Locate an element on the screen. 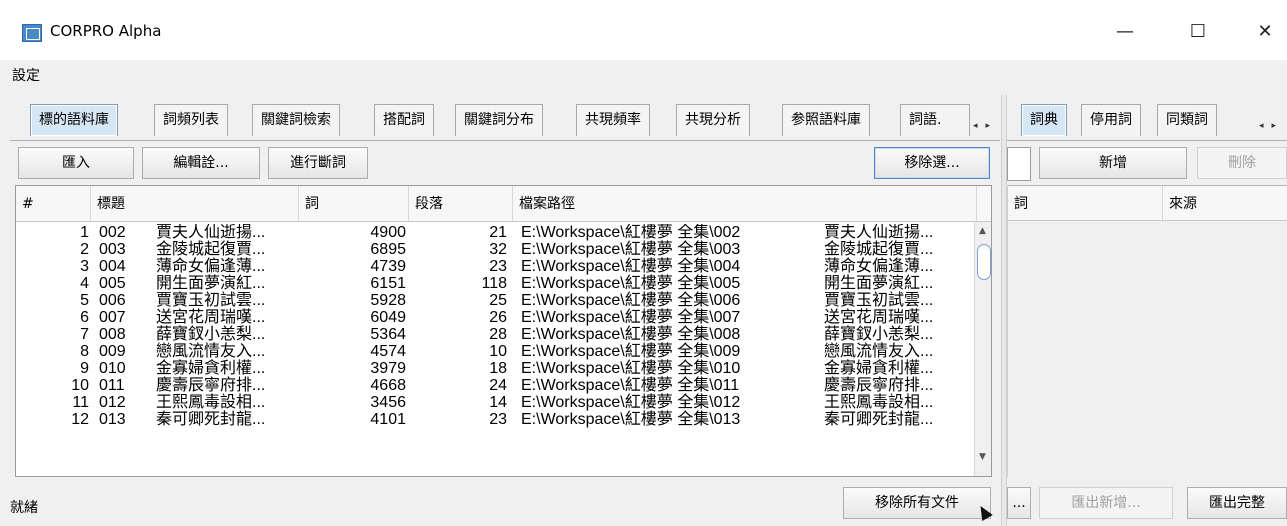  tab-synonyms: 同類詞 is located at coordinates (1187, 120).